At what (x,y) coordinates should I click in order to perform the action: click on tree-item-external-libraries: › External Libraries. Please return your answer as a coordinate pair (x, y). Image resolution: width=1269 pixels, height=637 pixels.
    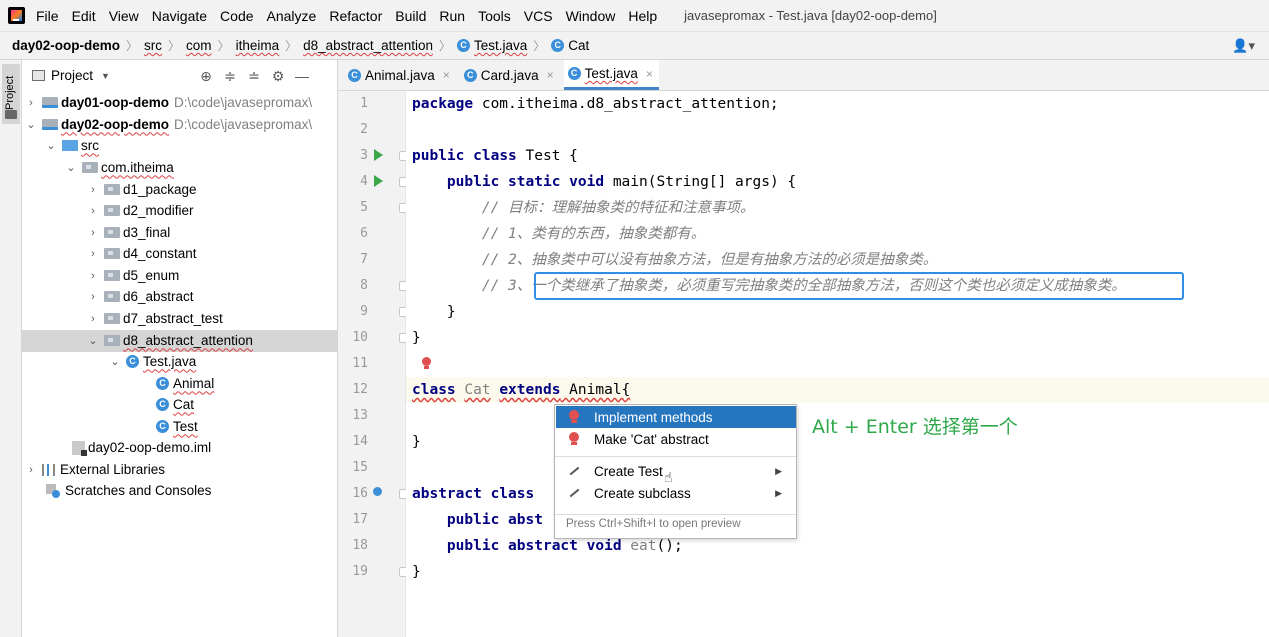
    Looking at the image, I should click on (180, 470).